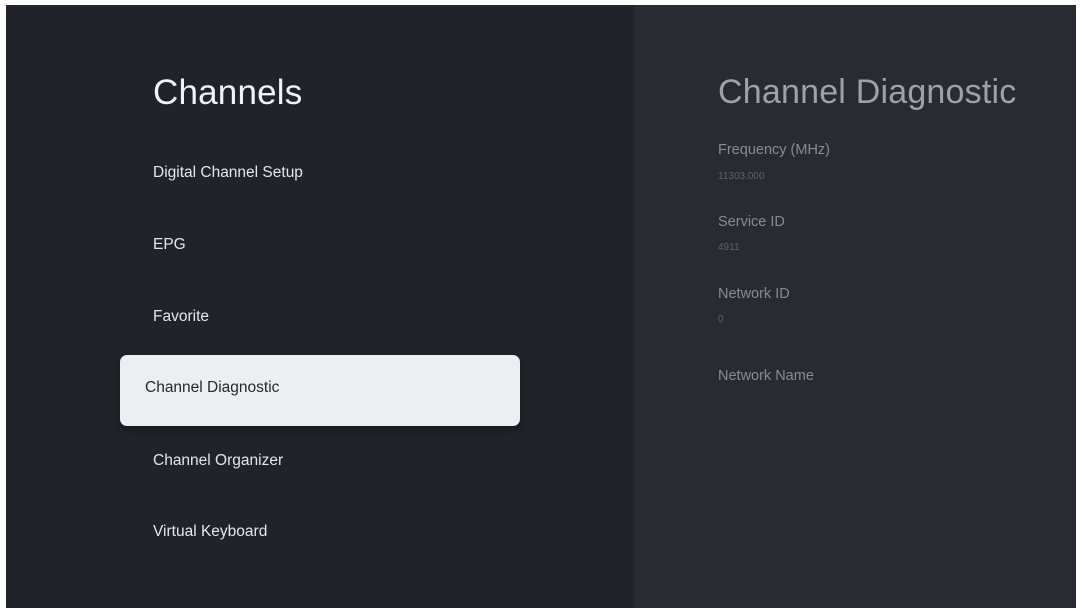  Describe the element at coordinates (867, 92) in the screenshot. I see `detail-title: Channel Diagnostic` at that location.